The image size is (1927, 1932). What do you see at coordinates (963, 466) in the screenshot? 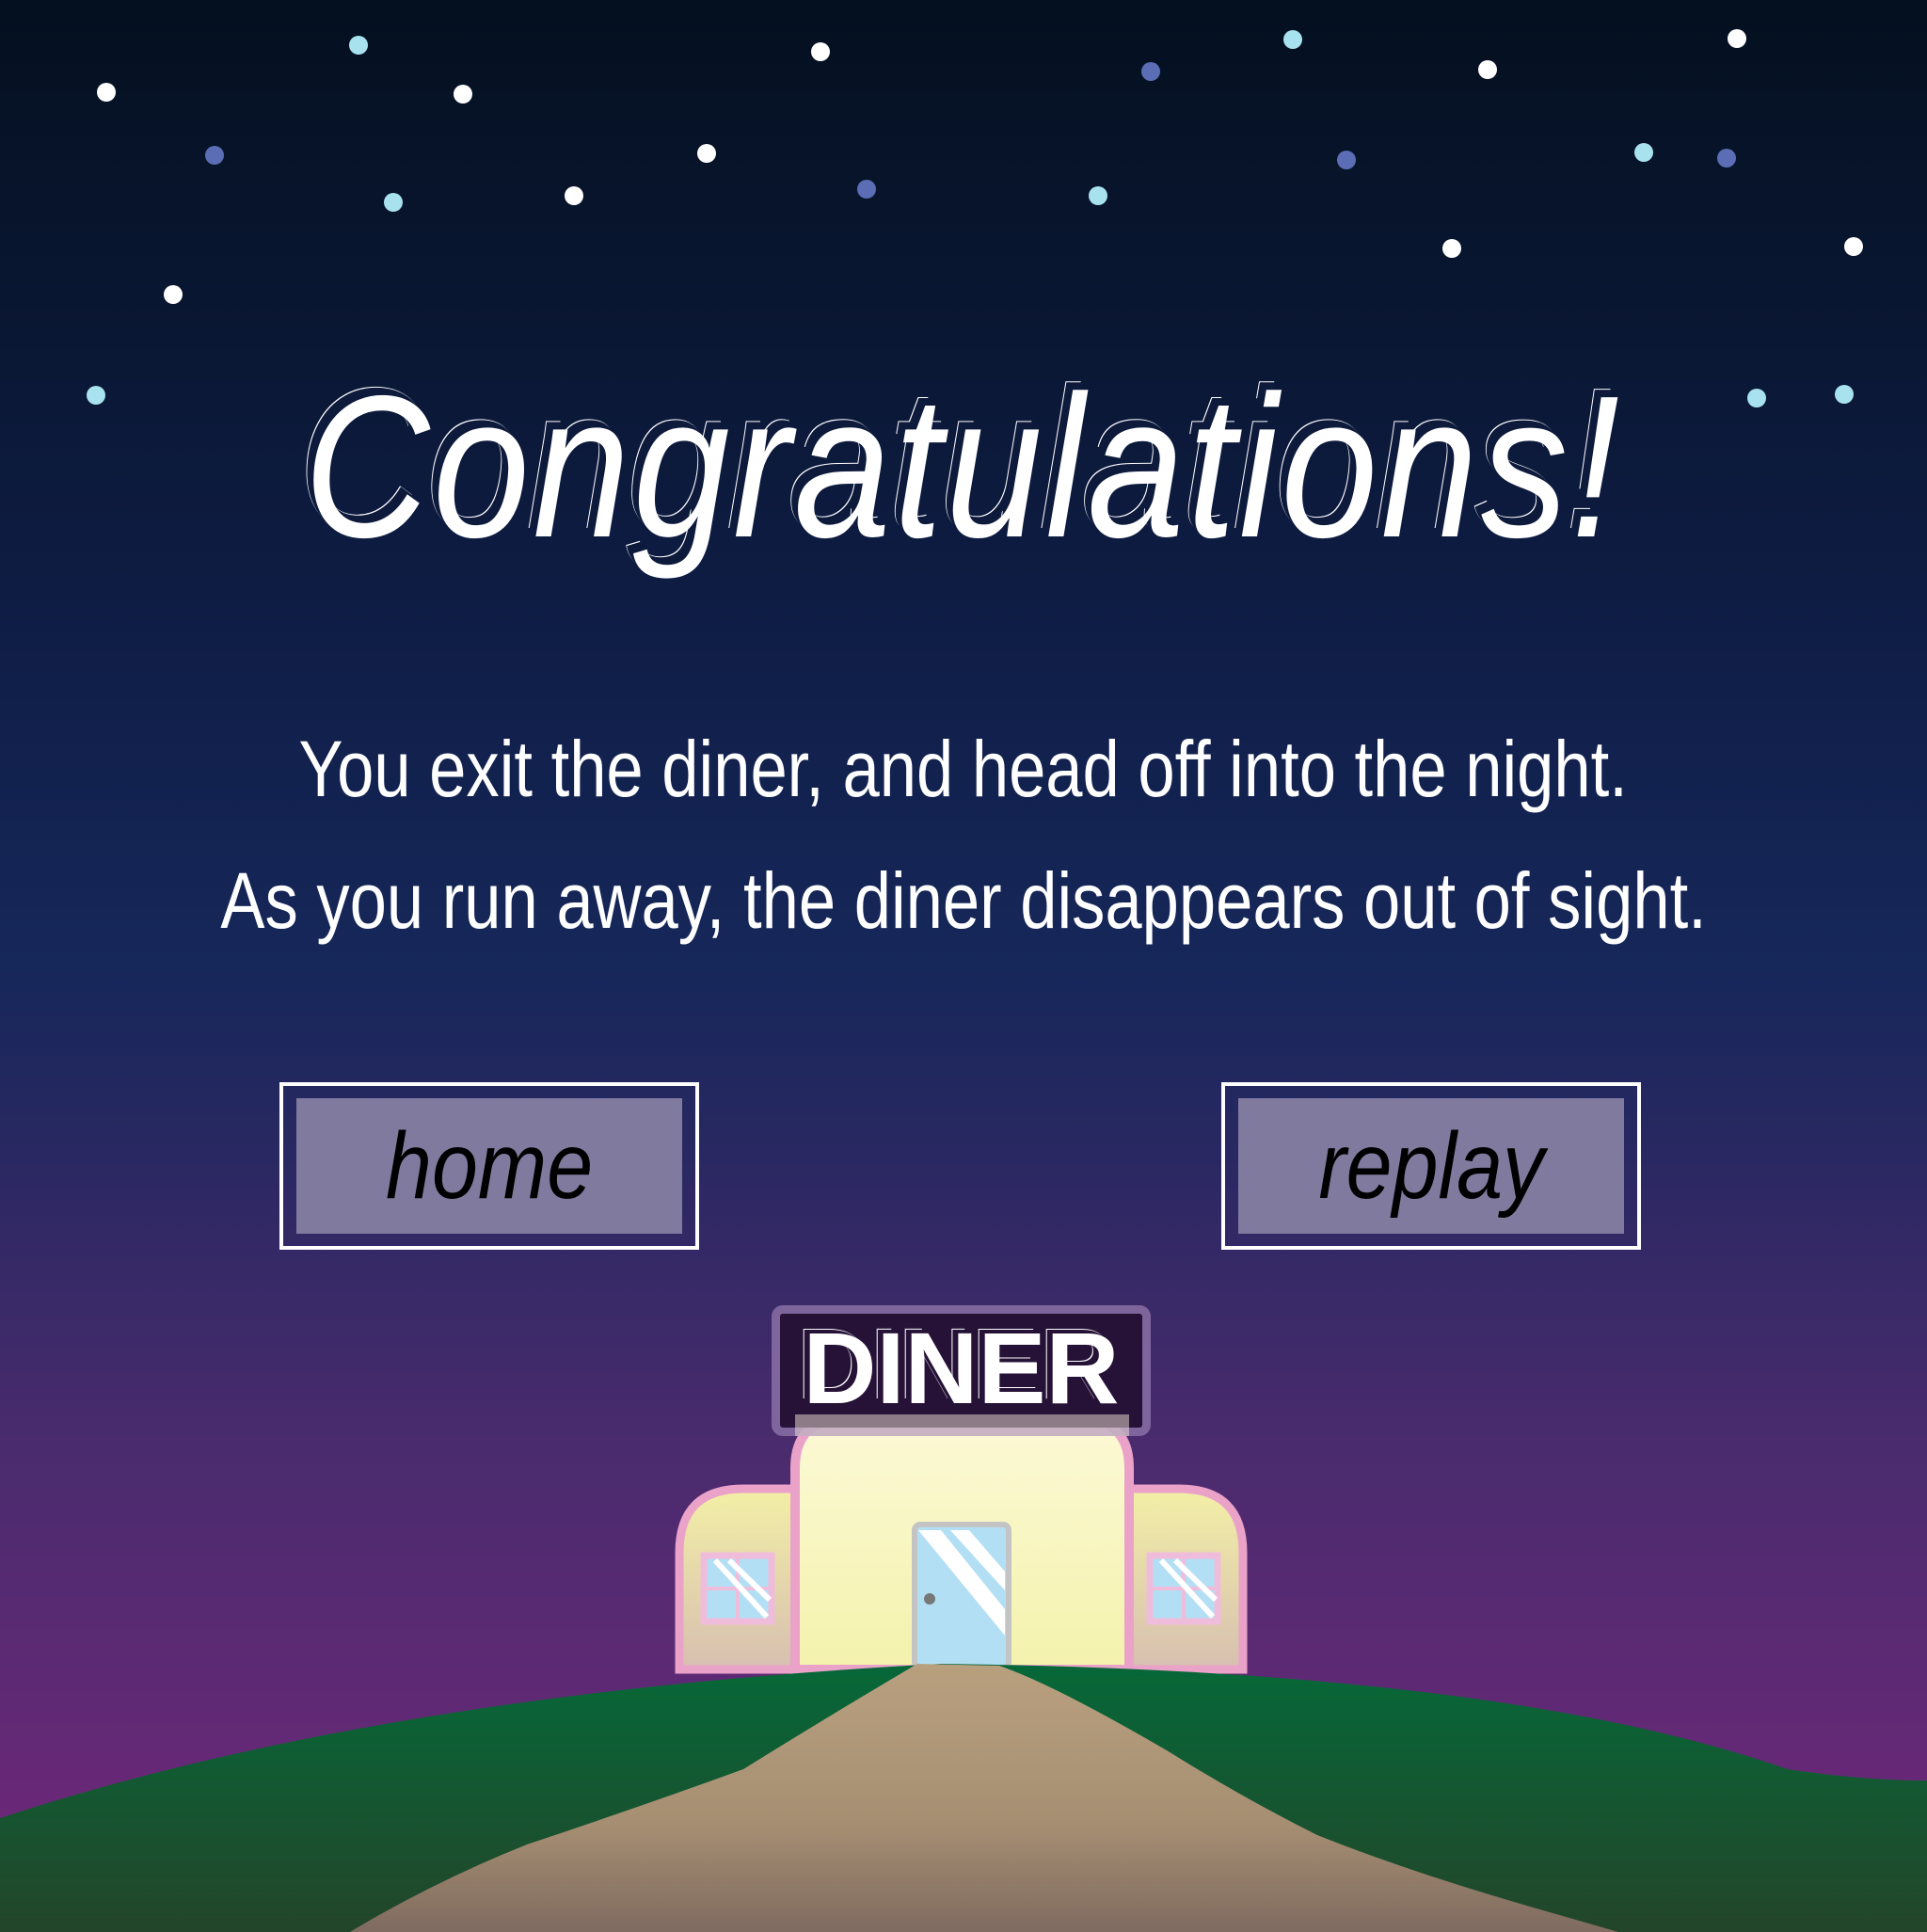
I see `page-title: Congratulations!` at bounding box center [963, 466].